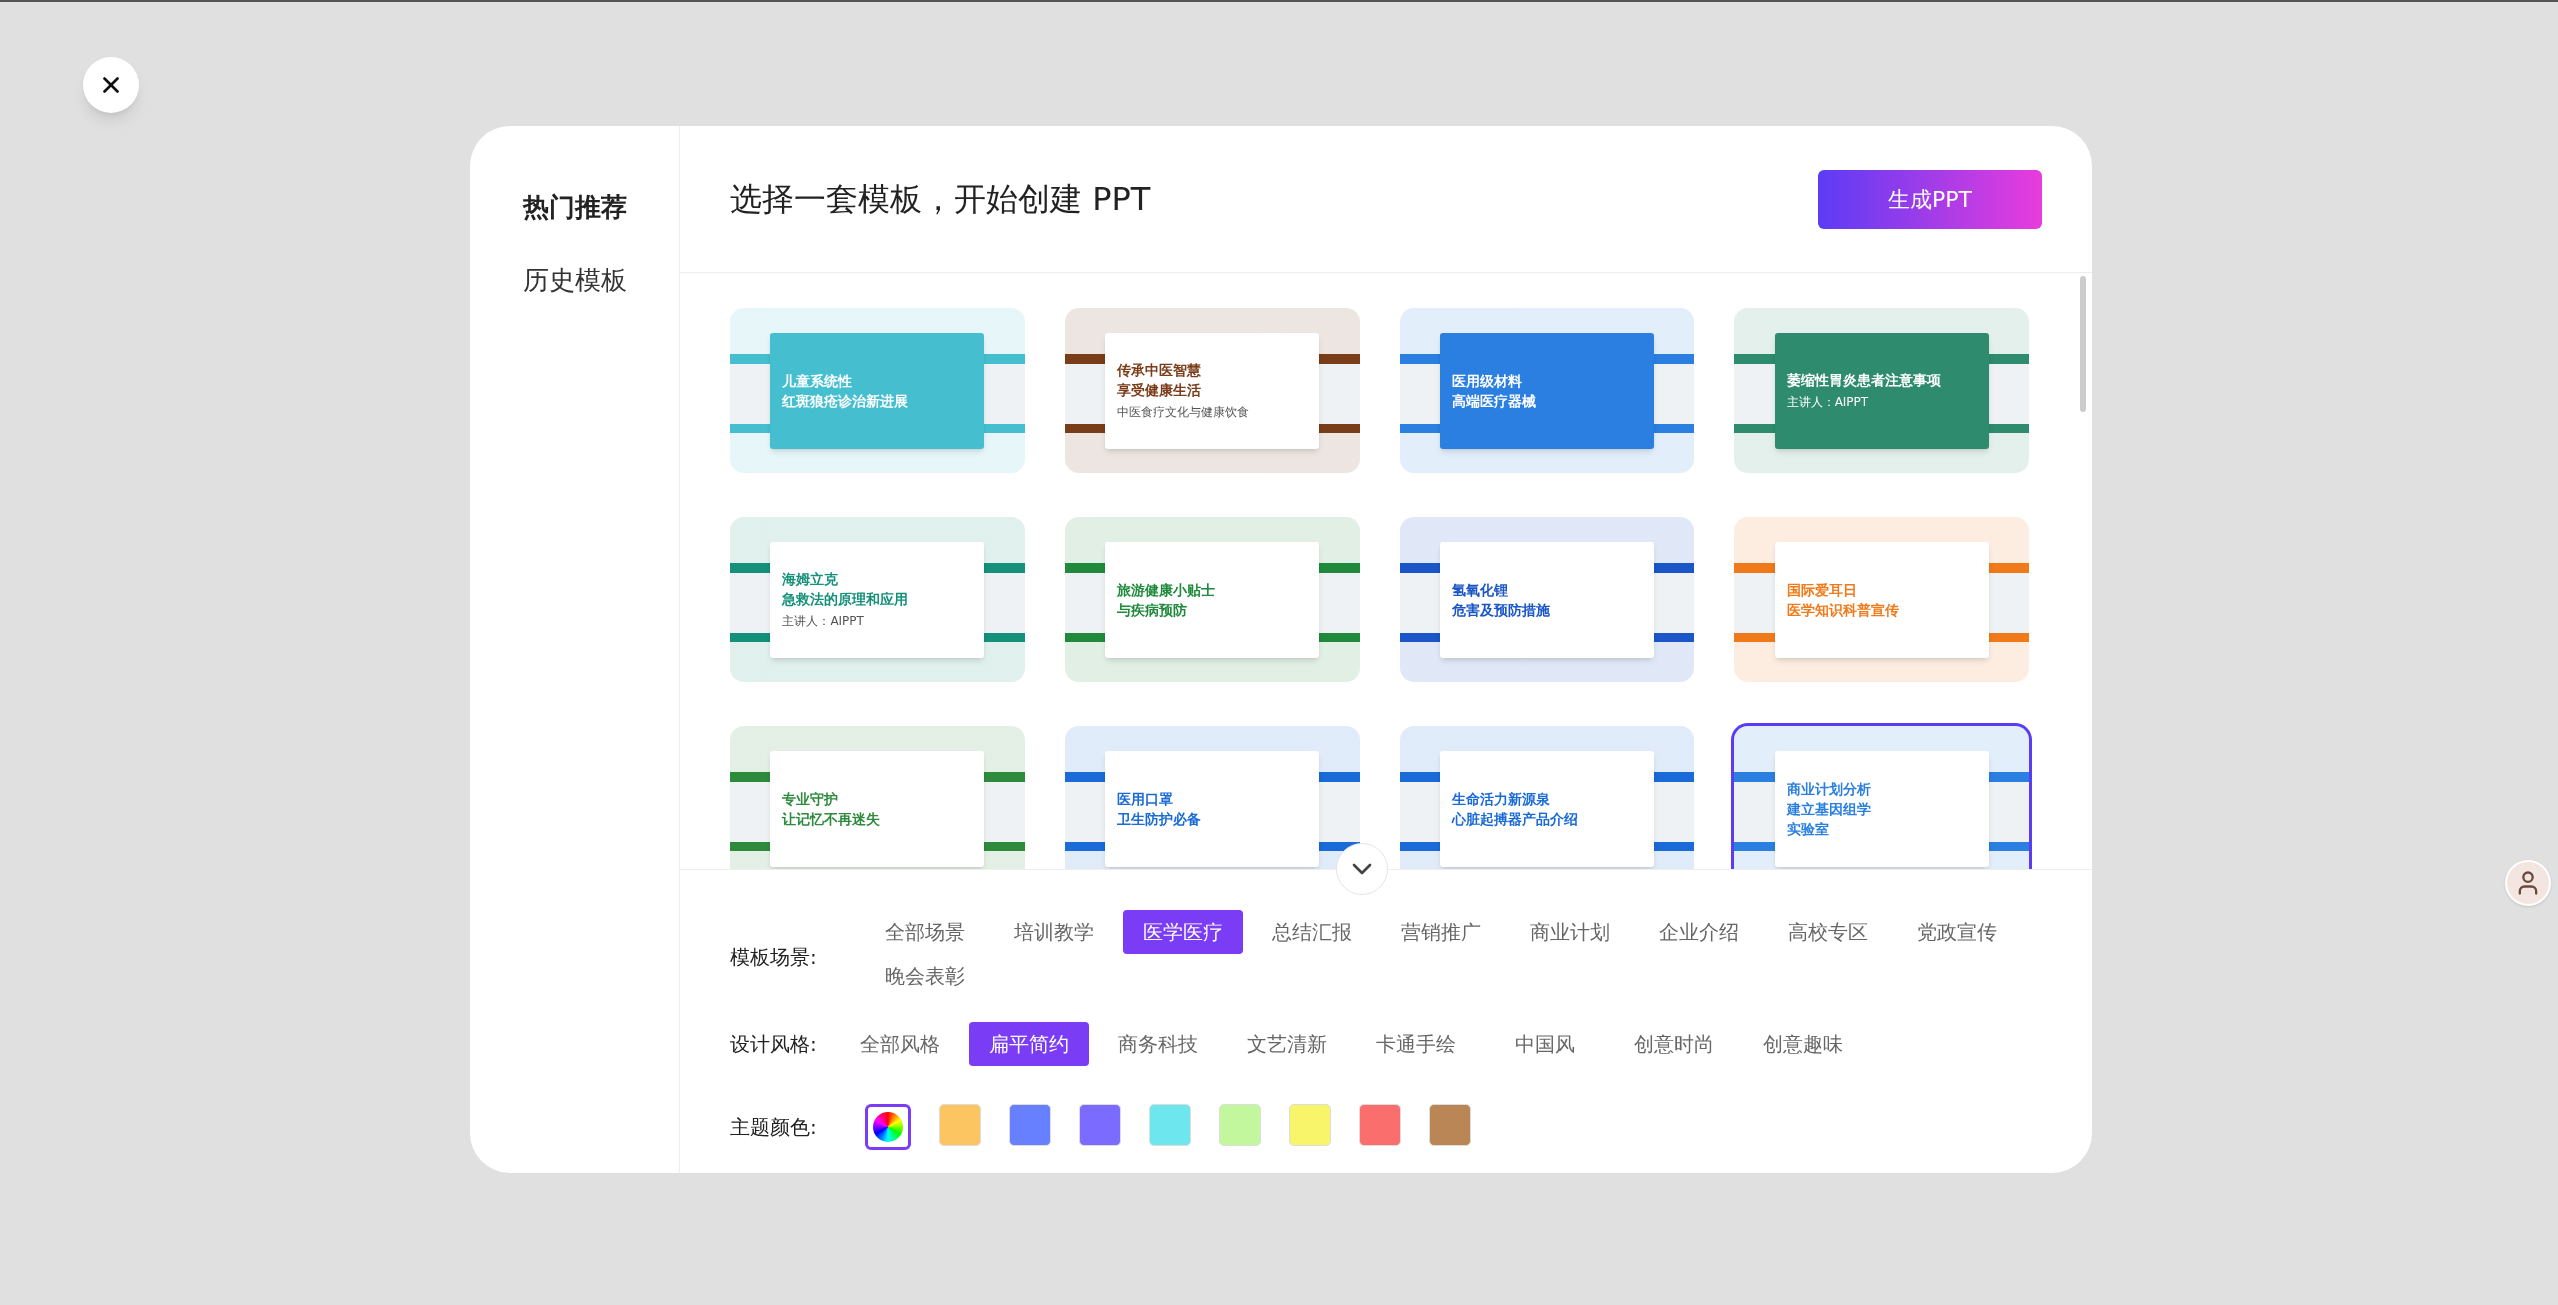 This screenshot has height=1305, width=2558. What do you see at coordinates (1312, 932) in the screenshot?
I see `filter-option: 总结汇报` at bounding box center [1312, 932].